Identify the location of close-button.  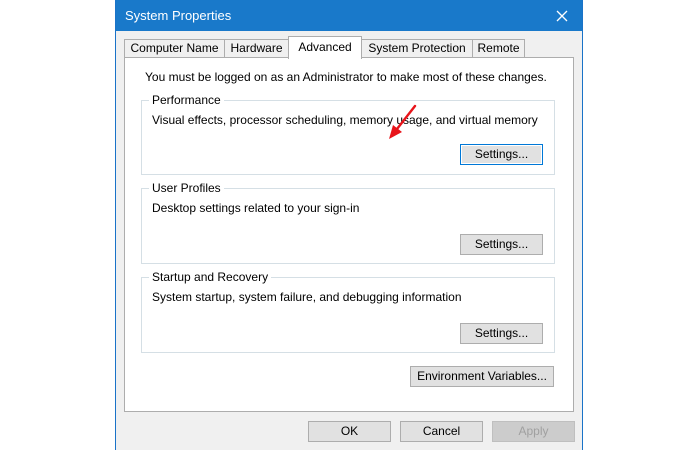
(562, 15).